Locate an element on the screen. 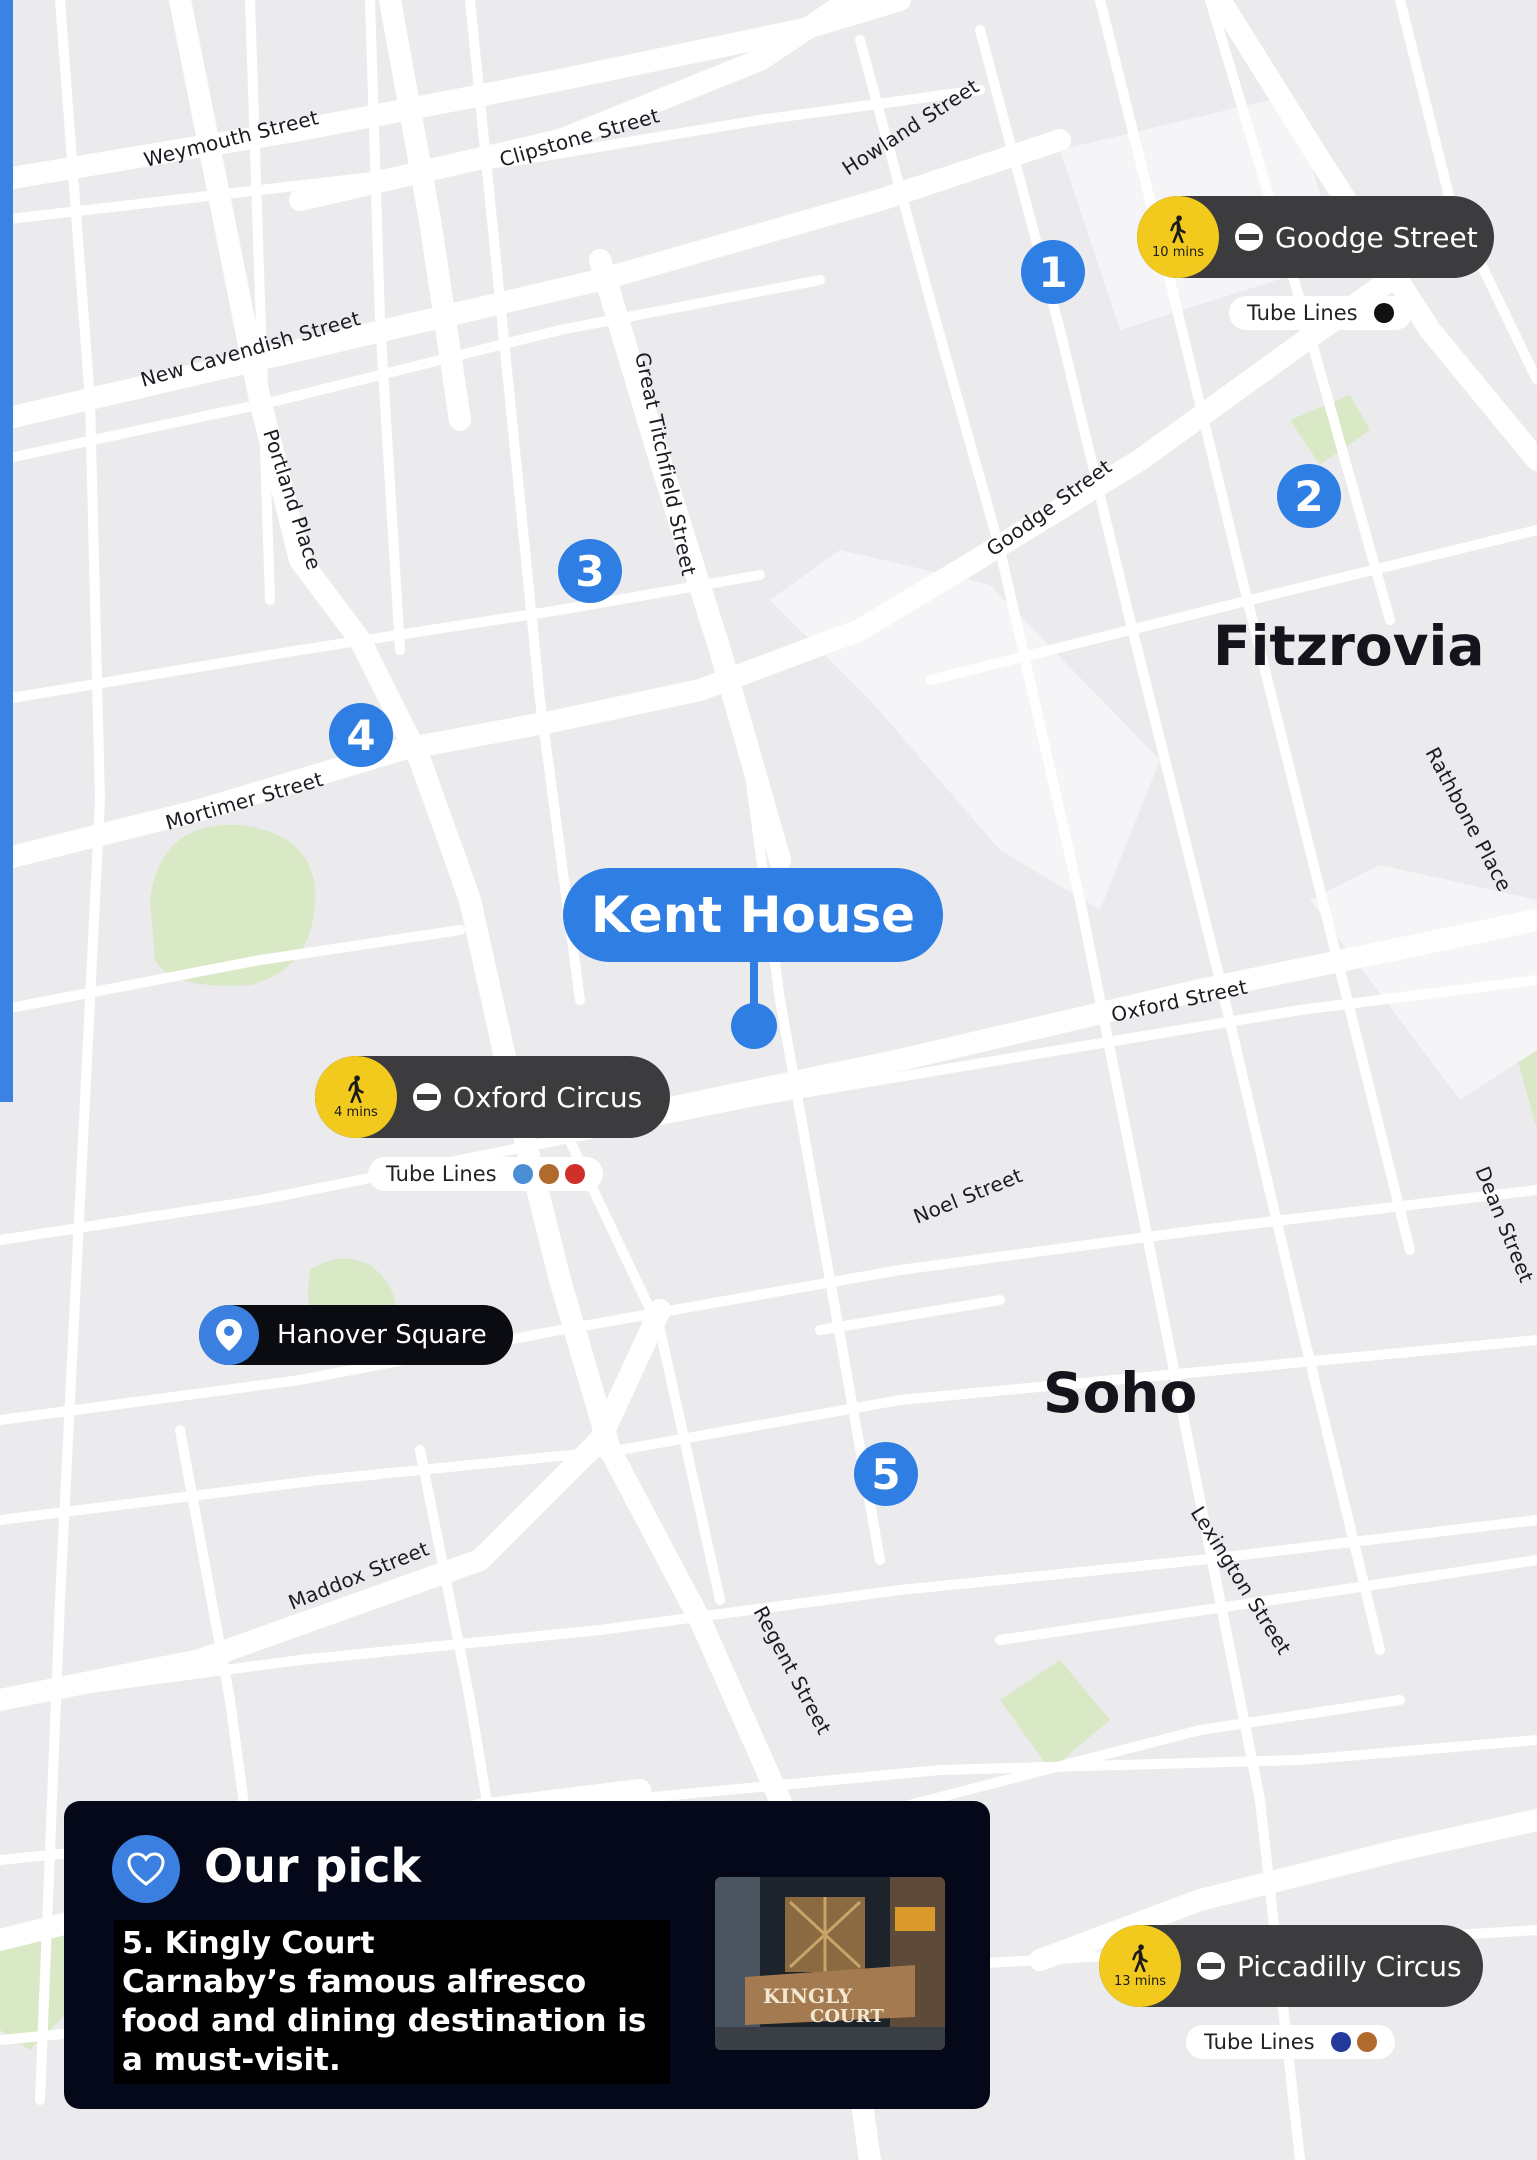 This screenshot has height=2160, width=1537. station-oxford-circus: 4 mins Oxford Circus is located at coordinates (492, 1097).